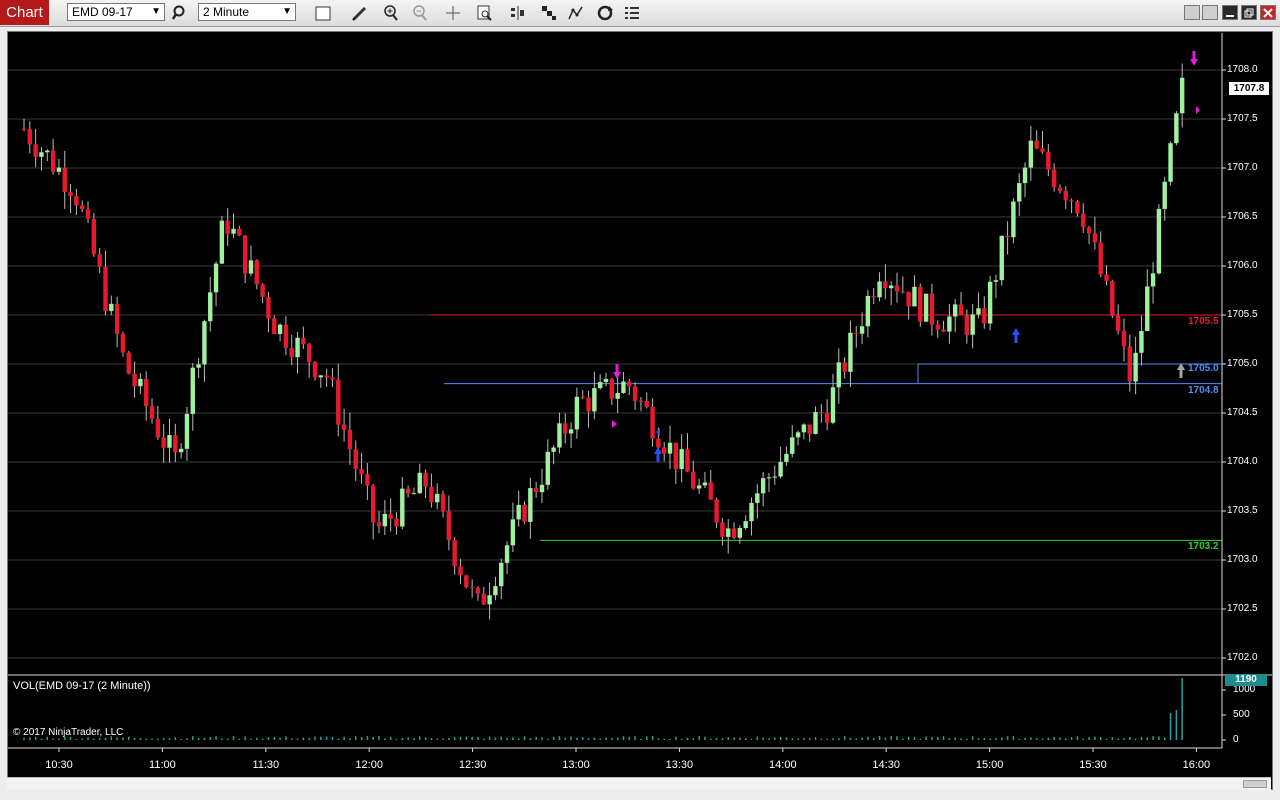 The height and width of the screenshot is (800, 1280). What do you see at coordinates (639, 783) in the screenshot?
I see `horizontal-scrollbar` at bounding box center [639, 783].